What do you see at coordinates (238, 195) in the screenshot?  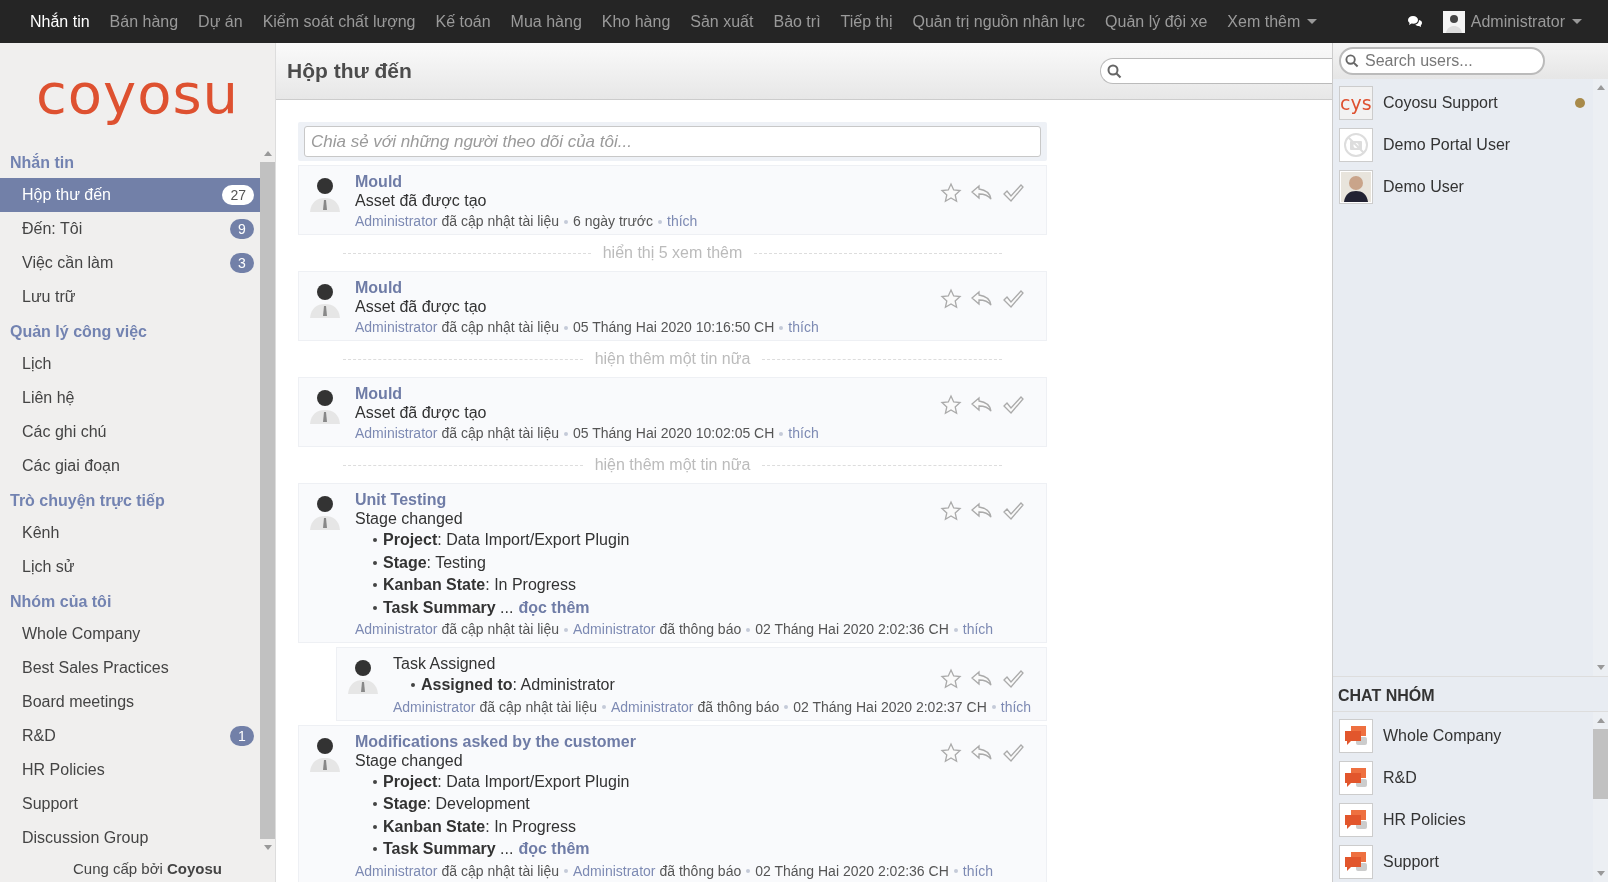 I see `count-badge: 27` at bounding box center [238, 195].